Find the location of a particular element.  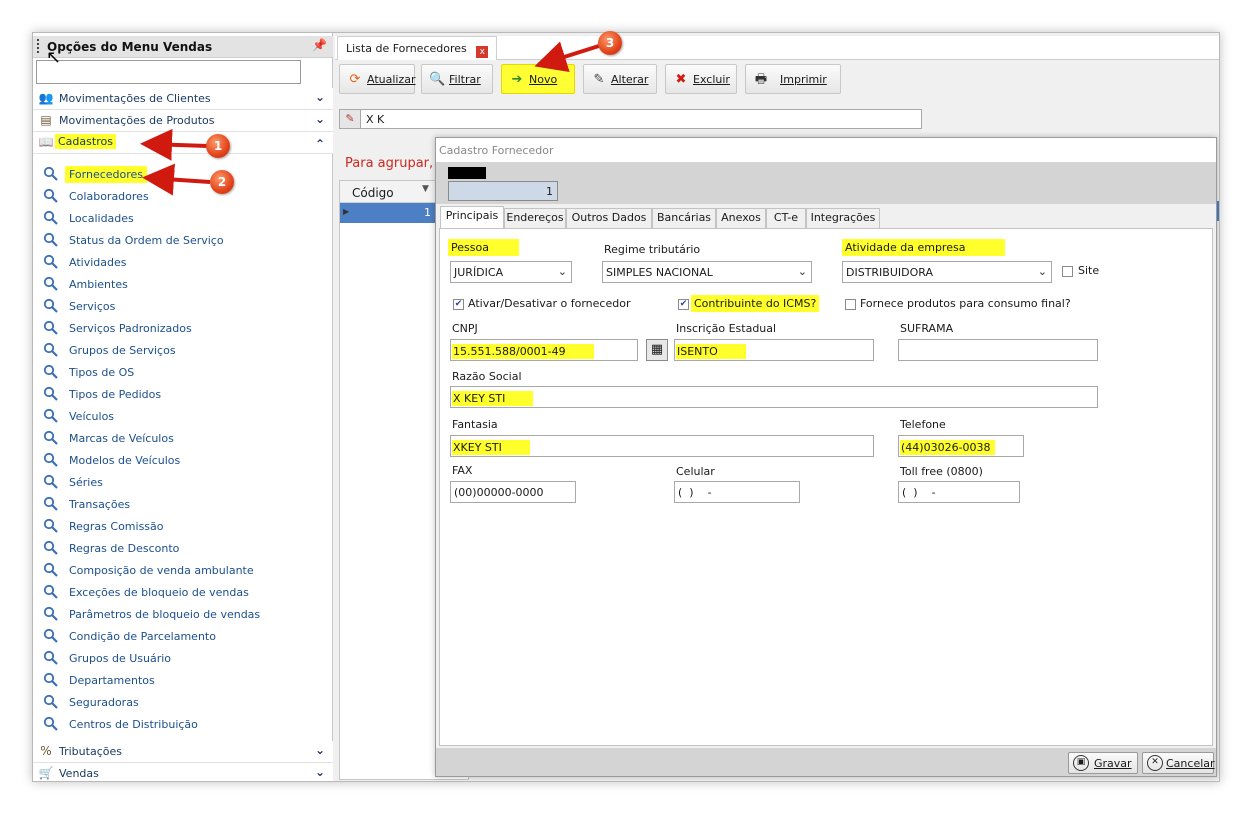

tab-principais: Principais is located at coordinates (472, 217).